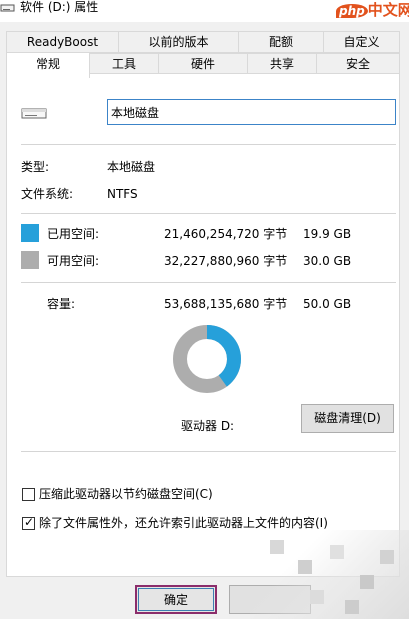 This screenshot has width=409, height=619. Describe the element at coordinates (62, 42) in the screenshot. I see `tab-readyboost: ReadyBoost` at that location.